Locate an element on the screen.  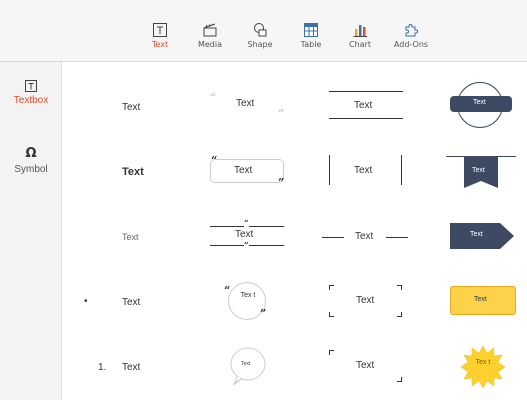
style-lines-top-bottom-label: Text is located at coordinates (363, 105).